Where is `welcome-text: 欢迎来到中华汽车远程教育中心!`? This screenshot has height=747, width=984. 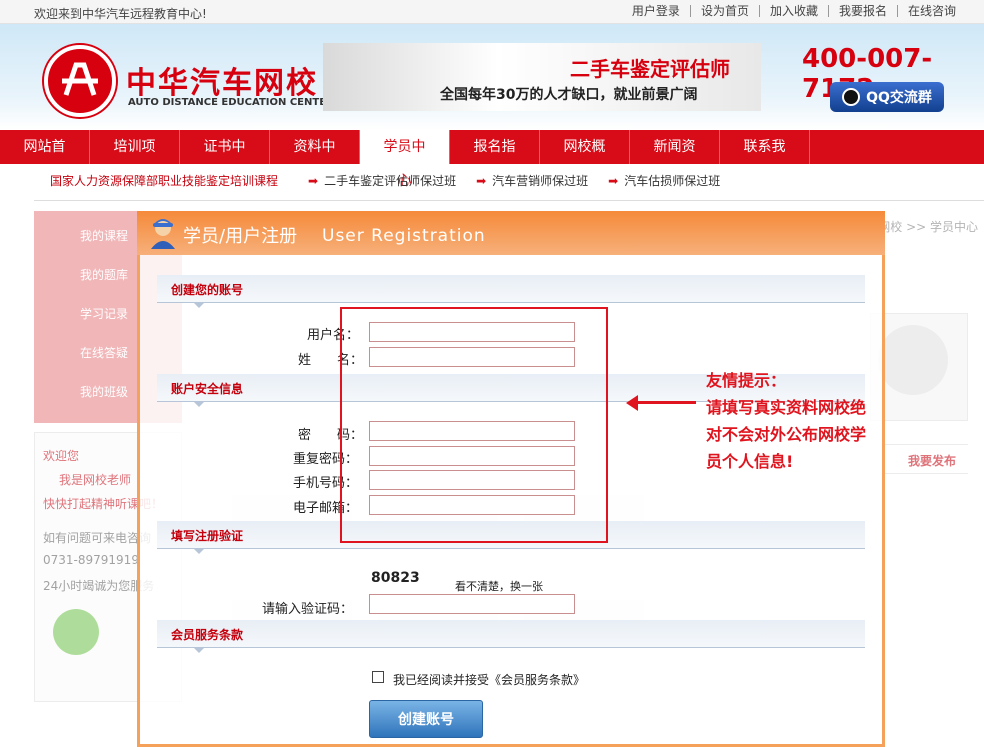
welcome-text: 欢迎来到中华汽车远程教育中心! is located at coordinates (120, 14).